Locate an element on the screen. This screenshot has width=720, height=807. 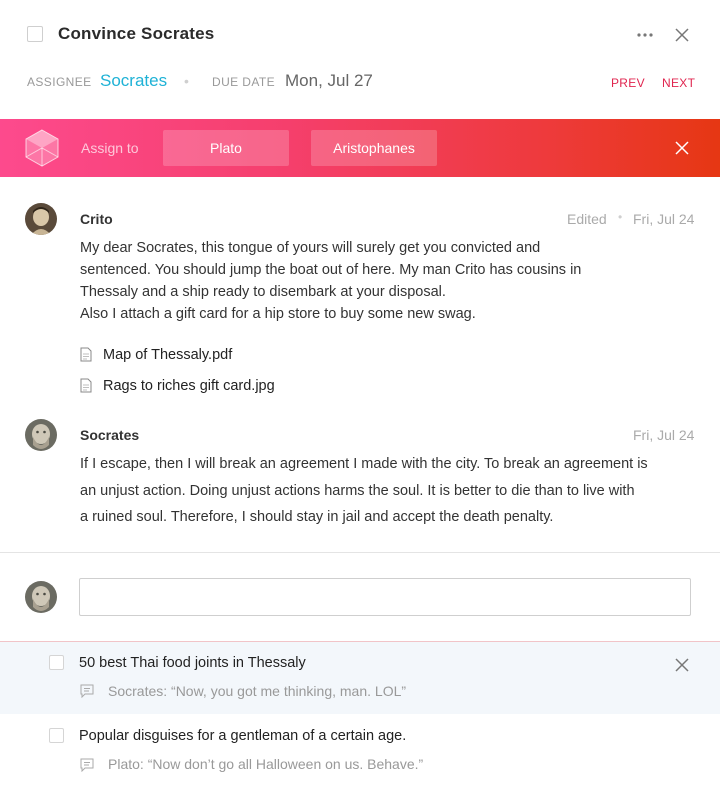
task-title: Convince Socrates is located at coordinates (136, 34).